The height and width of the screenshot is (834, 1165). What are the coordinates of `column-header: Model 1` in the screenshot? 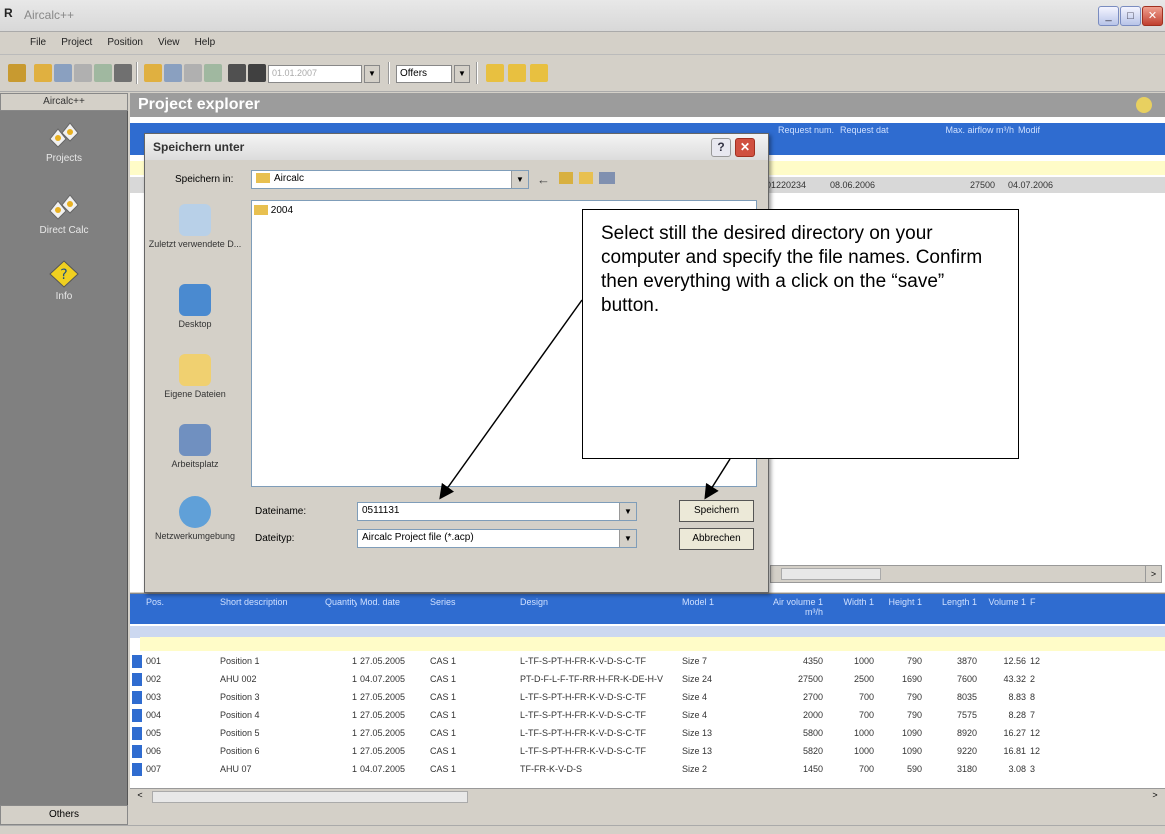 It's located at (720, 602).